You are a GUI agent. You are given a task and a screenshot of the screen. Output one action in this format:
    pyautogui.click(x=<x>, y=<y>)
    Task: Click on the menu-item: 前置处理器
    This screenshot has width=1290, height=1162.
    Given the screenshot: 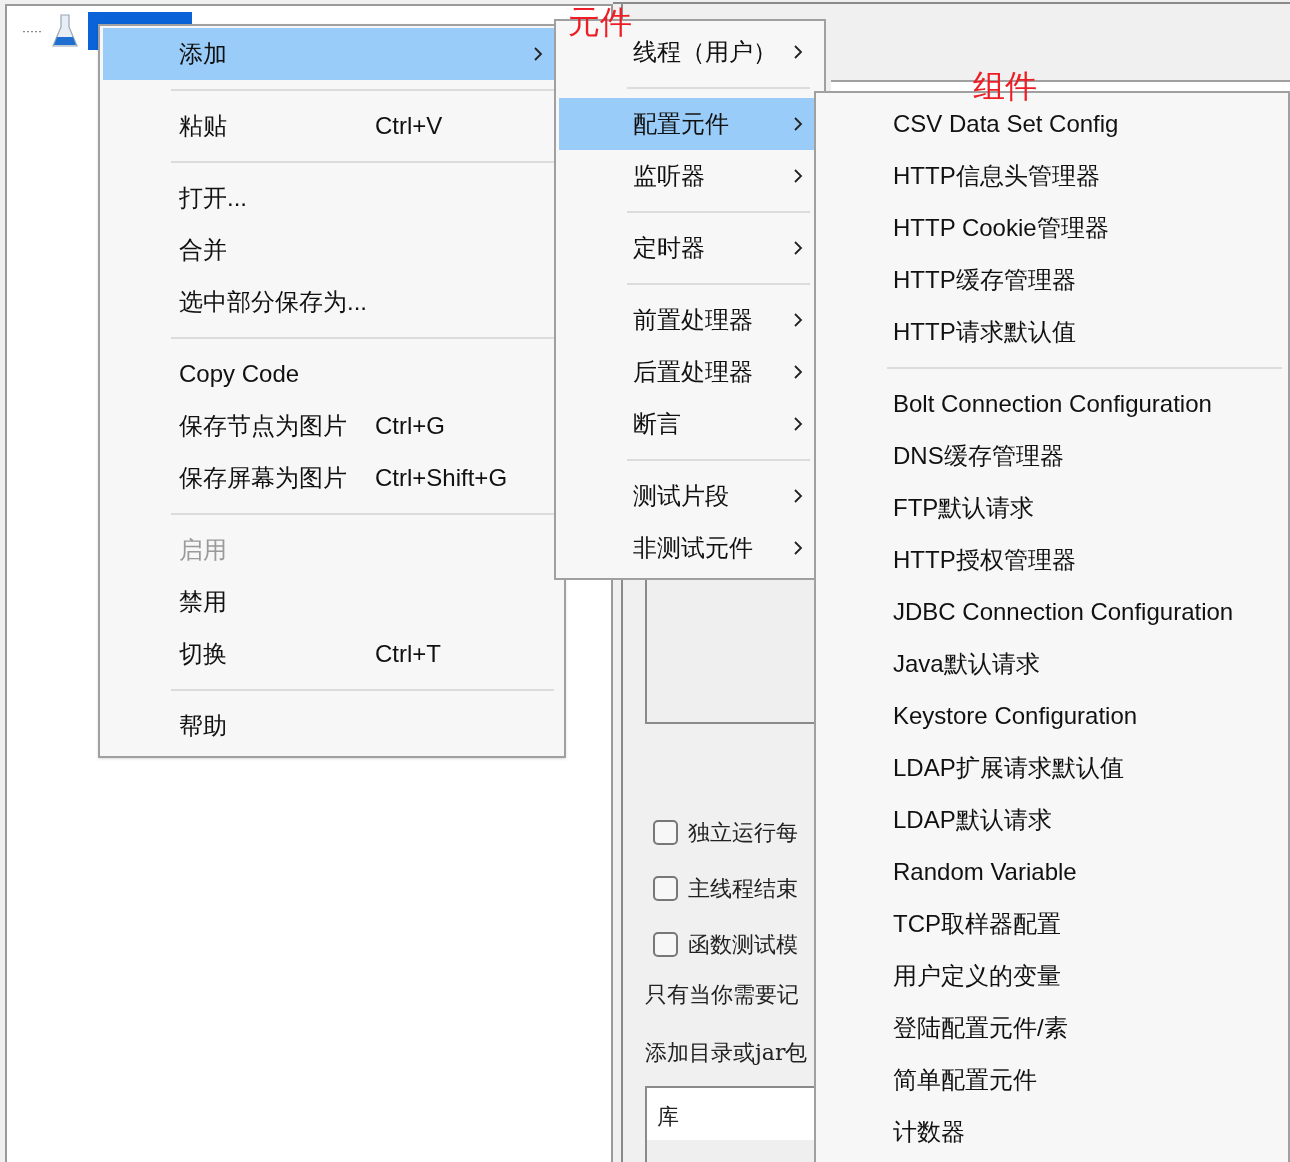 What is the action you would take?
    pyautogui.click(x=686, y=320)
    